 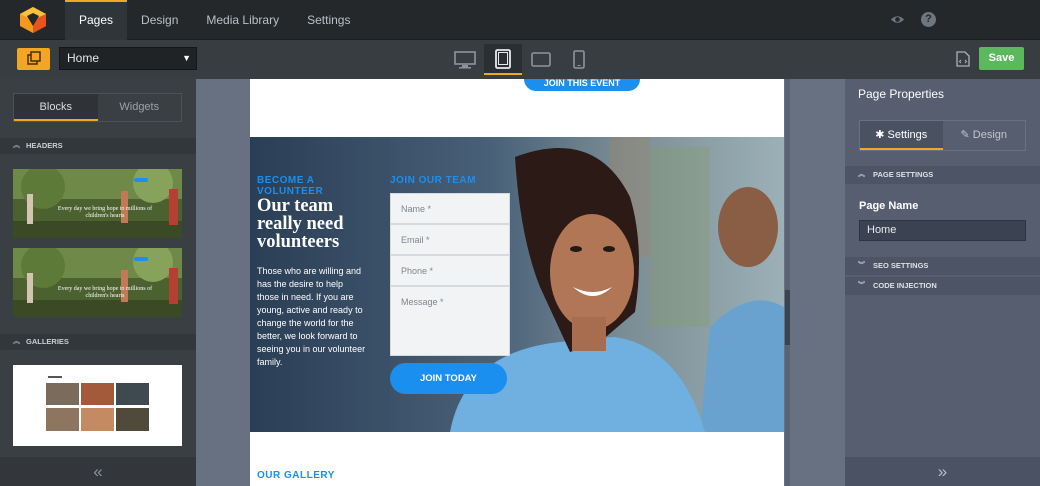 What do you see at coordinates (1001, 58) in the screenshot?
I see `save-button: Save` at bounding box center [1001, 58].